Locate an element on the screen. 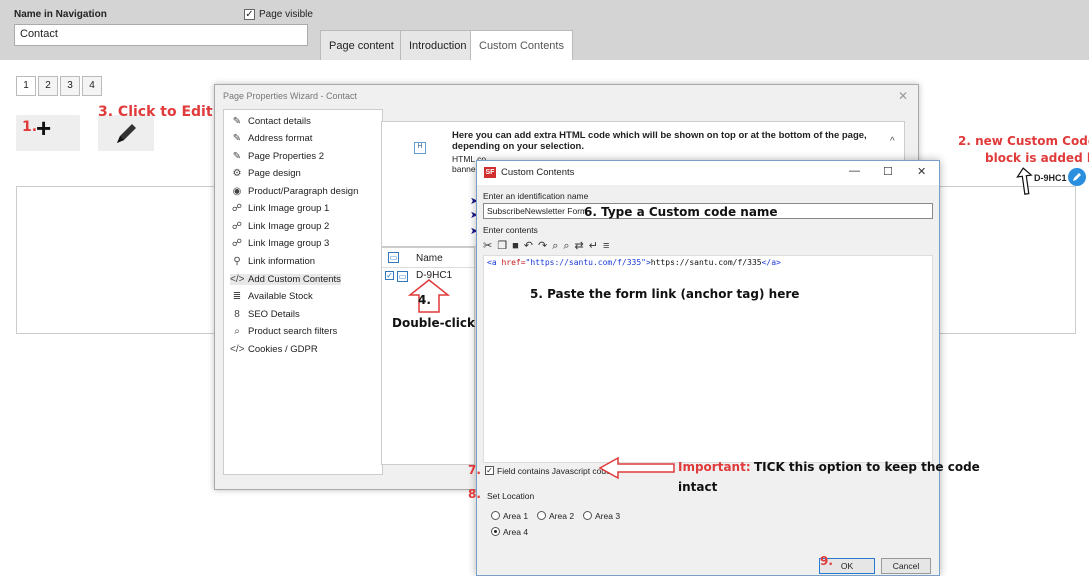  wizard-item-add-custom-contents: </> Add Custom Contents is located at coordinates (285, 279).